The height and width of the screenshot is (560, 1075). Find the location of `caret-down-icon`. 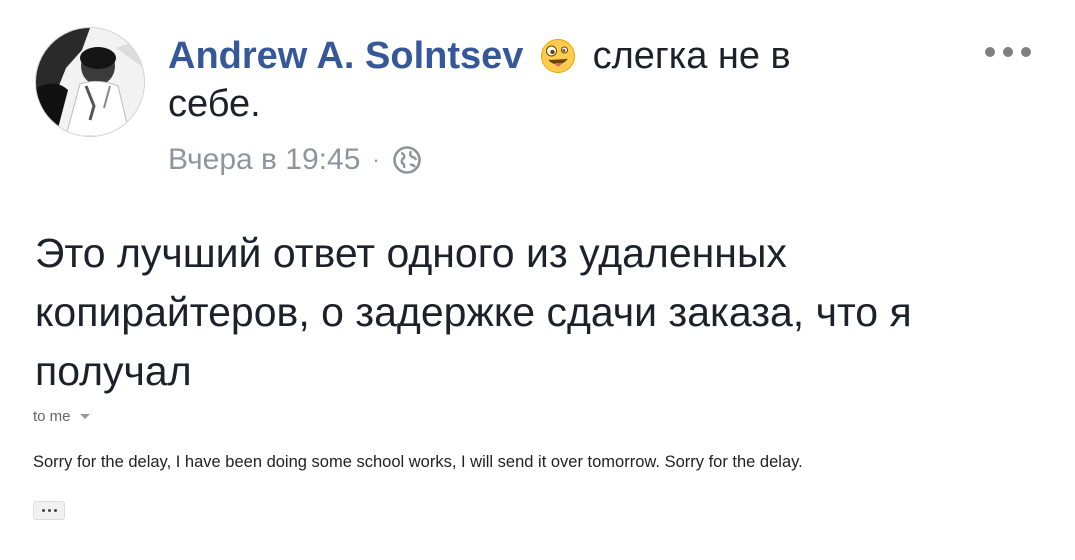

caret-down-icon is located at coordinates (84, 416).